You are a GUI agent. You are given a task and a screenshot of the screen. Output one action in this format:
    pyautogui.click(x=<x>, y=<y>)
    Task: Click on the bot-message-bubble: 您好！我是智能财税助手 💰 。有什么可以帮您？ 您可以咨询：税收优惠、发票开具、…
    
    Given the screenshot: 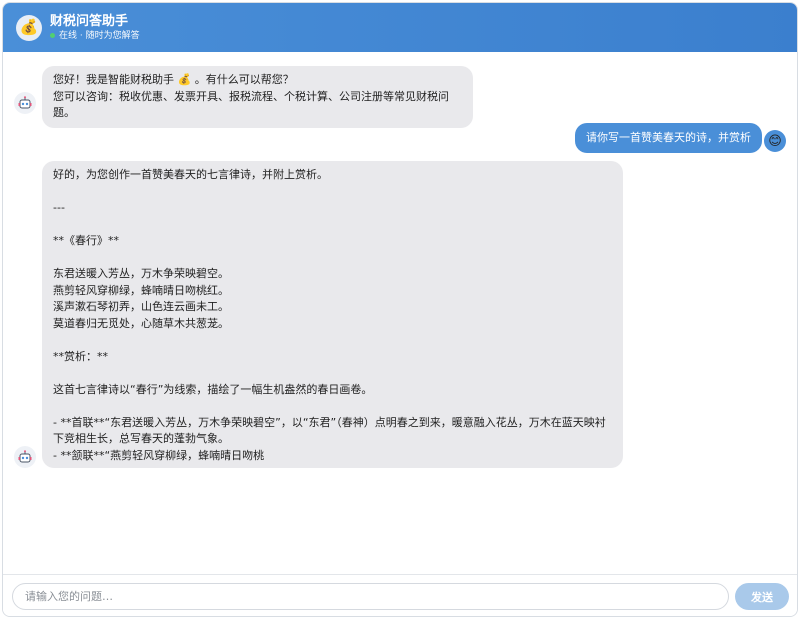 What is the action you would take?
    pyautogui.click(x=257, y=97)
    